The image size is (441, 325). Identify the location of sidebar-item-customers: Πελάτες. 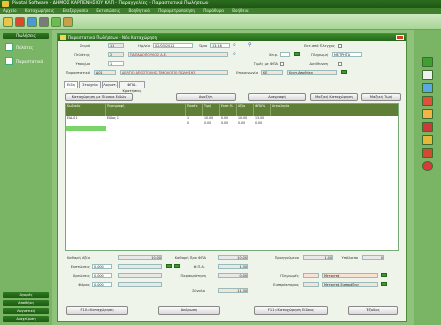
(26, 47).